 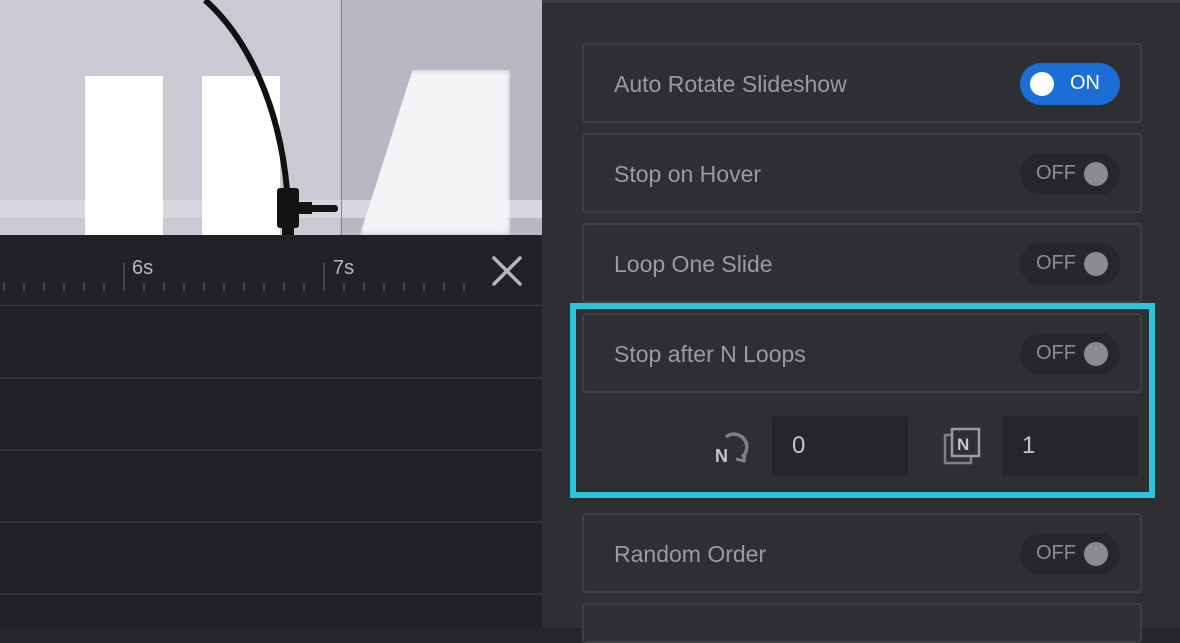 What do you see at coordinates (688, 174) in the screenshot?
I see `setting-label: Stop on Hover` at bounding box center [688, 174].